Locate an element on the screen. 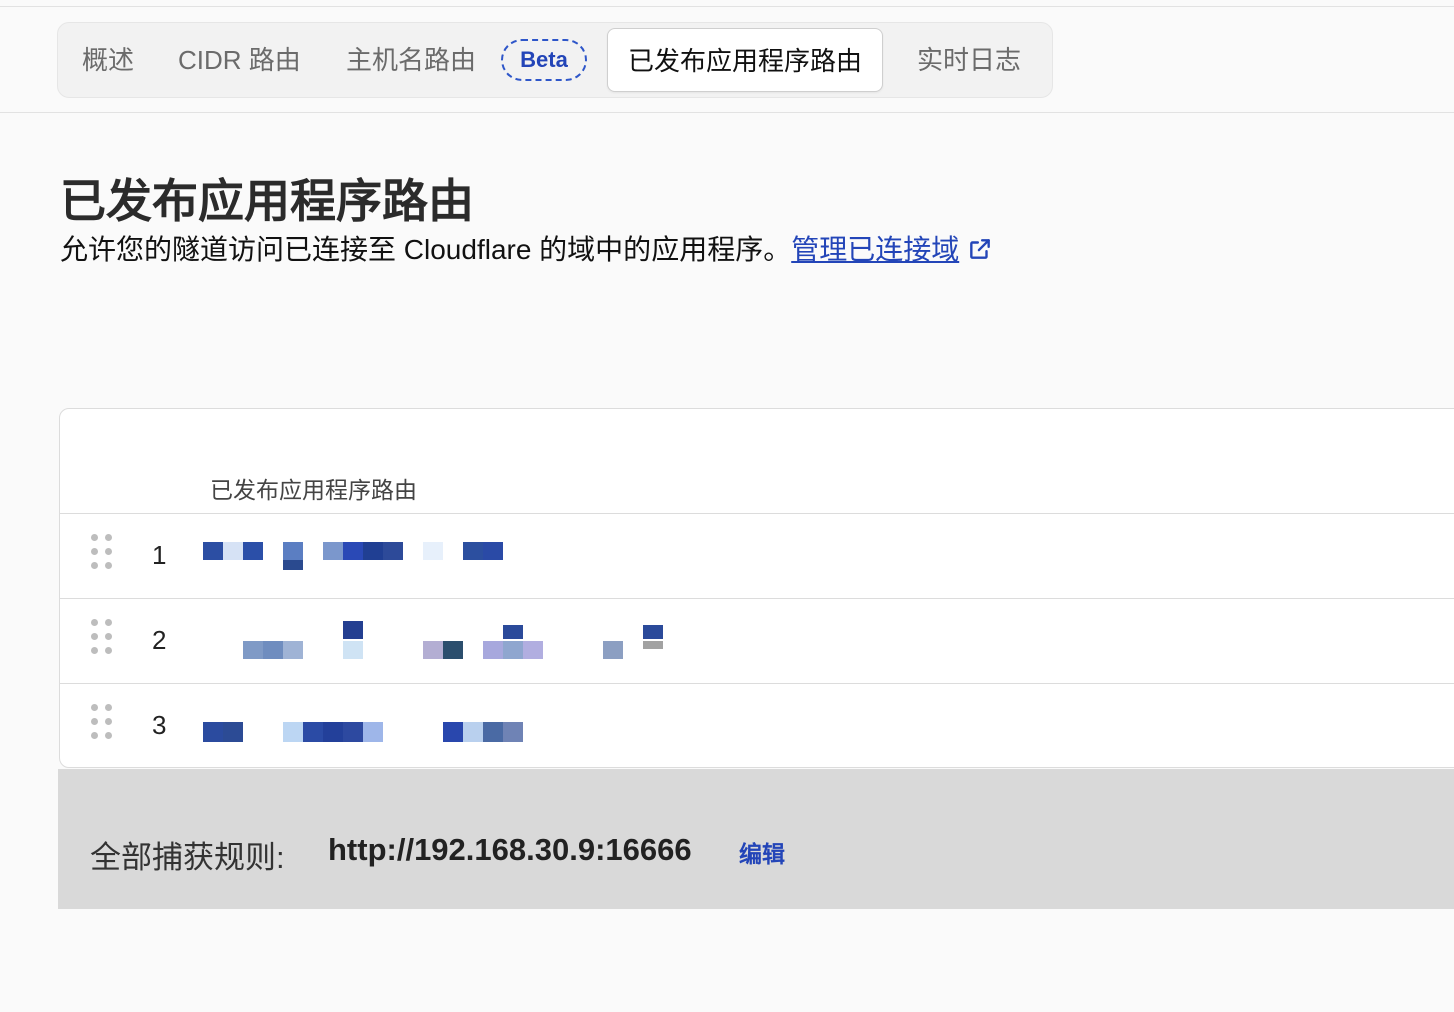 Image resolution: width=1454 pixels, height=1012 pixels. tab-cidr-routes: CIDR 路由 is located at coordinates (239, 60).